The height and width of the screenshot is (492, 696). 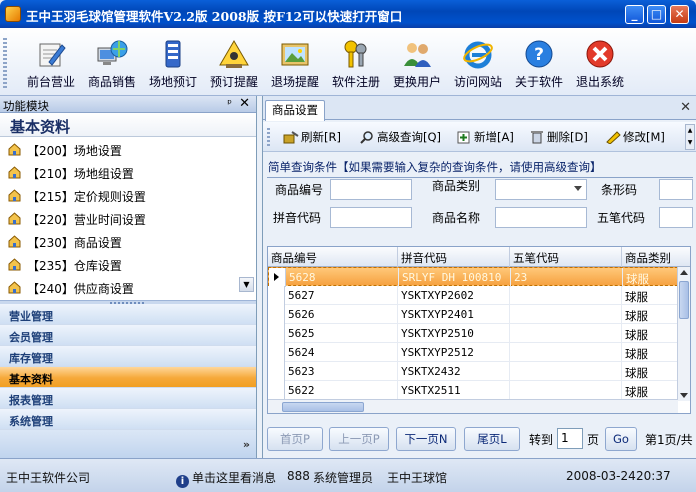 I want to click on refresh-button: 刷新[R], so click(x=312, y=137).